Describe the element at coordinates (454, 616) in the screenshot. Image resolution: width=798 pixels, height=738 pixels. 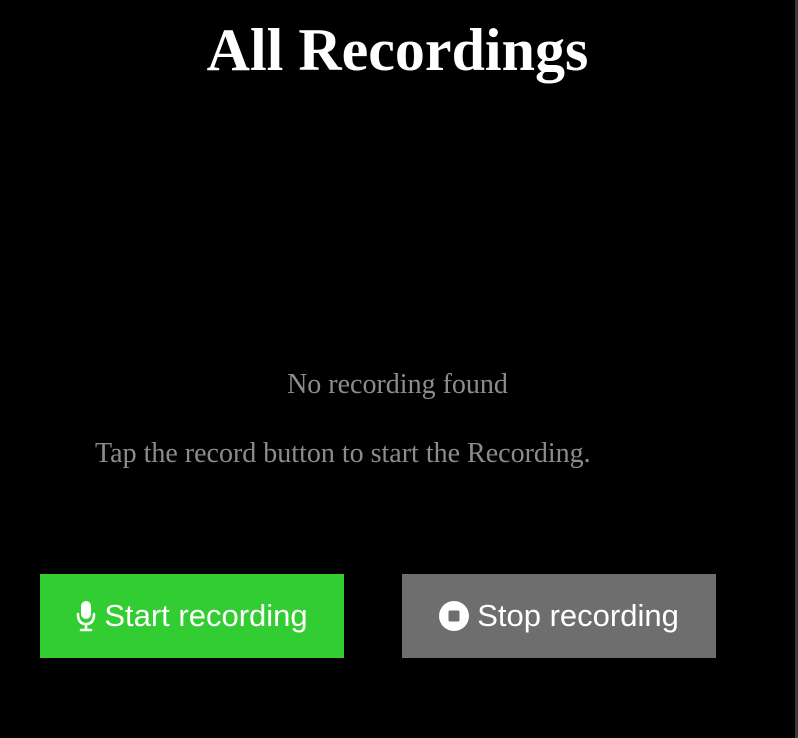
I see `stop-circle-icon` at that location.